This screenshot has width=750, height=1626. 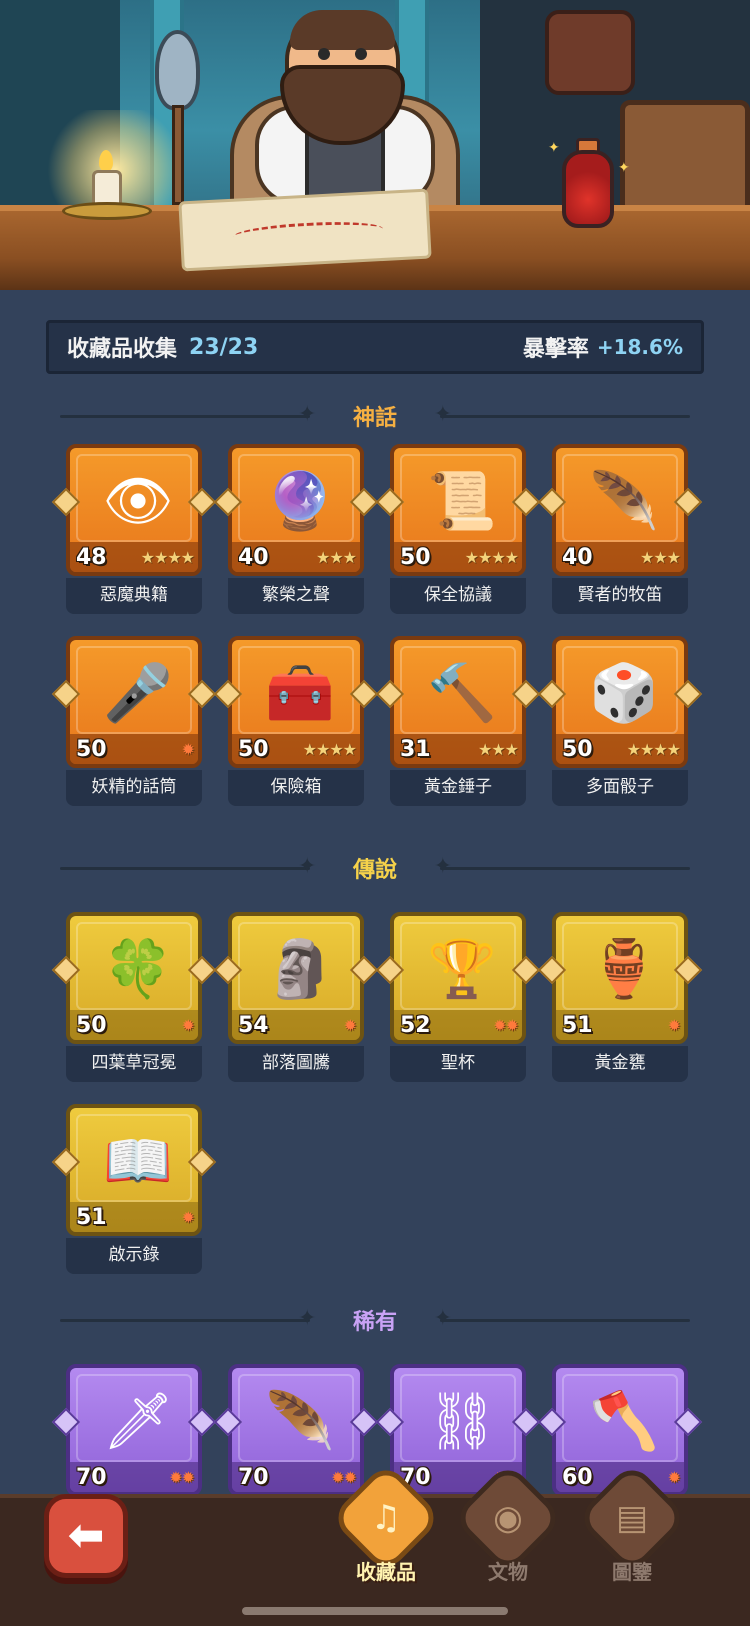 I want to click on section-header-legend: ✦ 傳說 ✦, so click(x=375, y=868).